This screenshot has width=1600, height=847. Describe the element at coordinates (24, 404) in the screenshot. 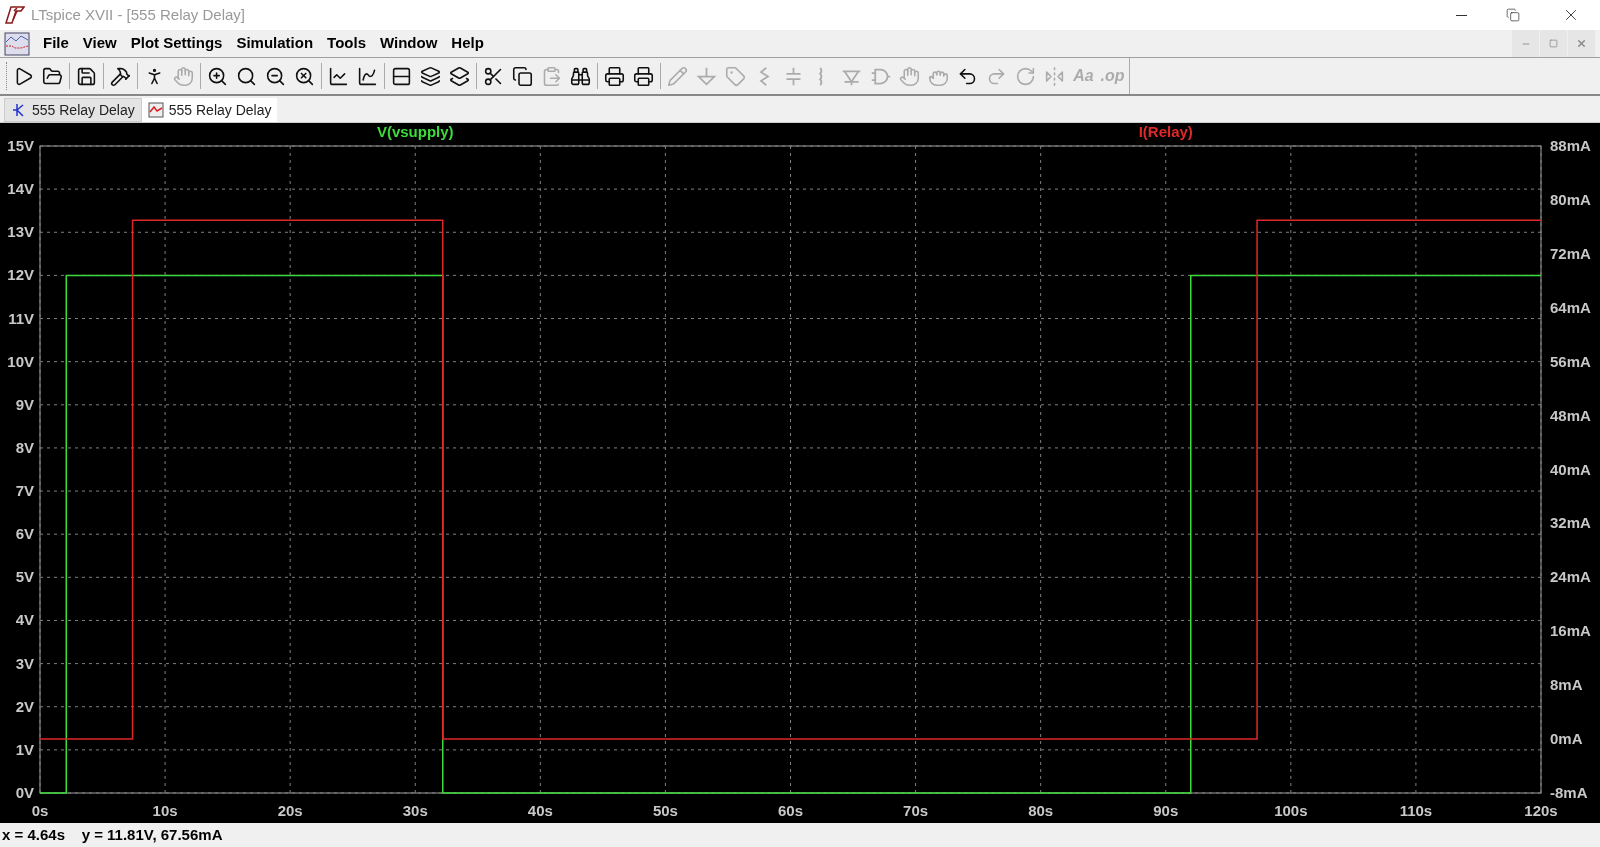

I see `y-axis-label: 9V` at that location.